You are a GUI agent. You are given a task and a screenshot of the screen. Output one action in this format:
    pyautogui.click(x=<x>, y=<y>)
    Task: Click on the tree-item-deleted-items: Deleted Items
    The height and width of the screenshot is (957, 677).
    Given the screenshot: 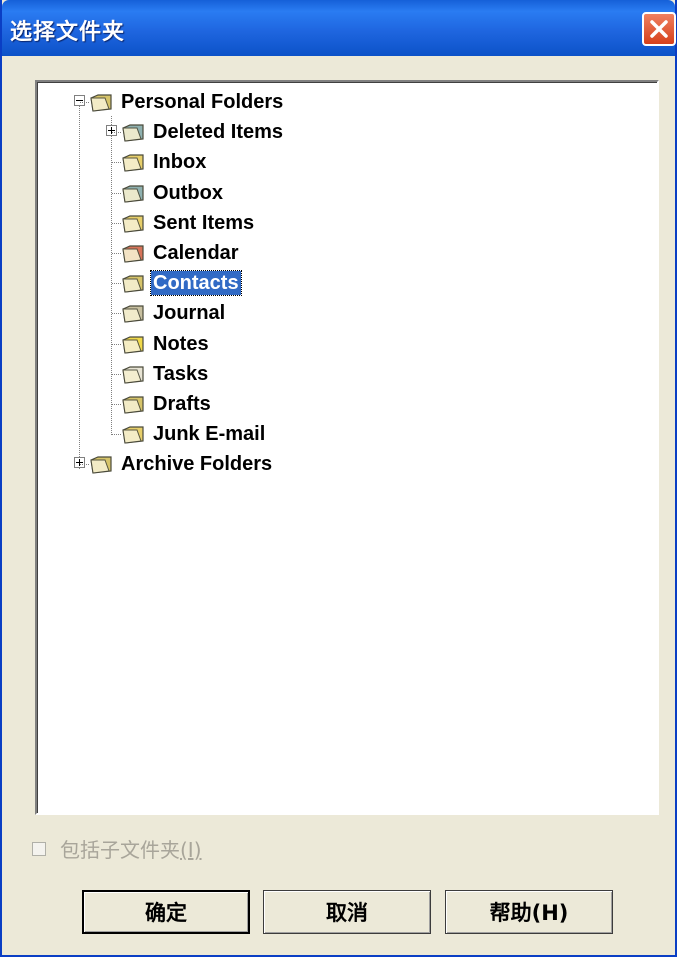 What is the action you would take?
    pyautogui.click(x=203, y=132)
    